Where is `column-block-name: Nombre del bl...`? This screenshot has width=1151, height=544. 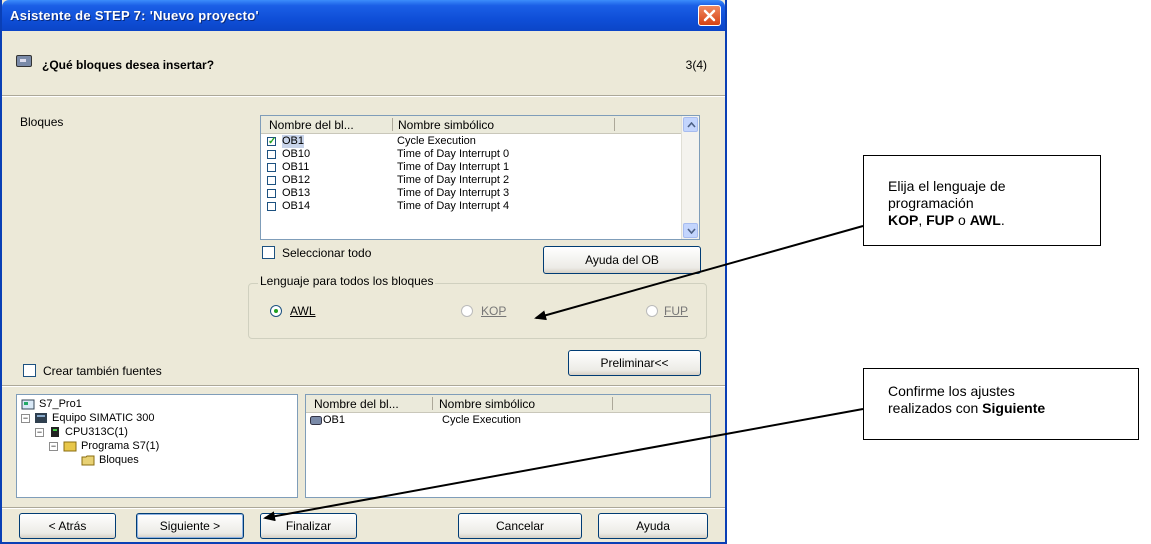 column-block-name: Nombre del bl... is located at coordinates (311, 125).